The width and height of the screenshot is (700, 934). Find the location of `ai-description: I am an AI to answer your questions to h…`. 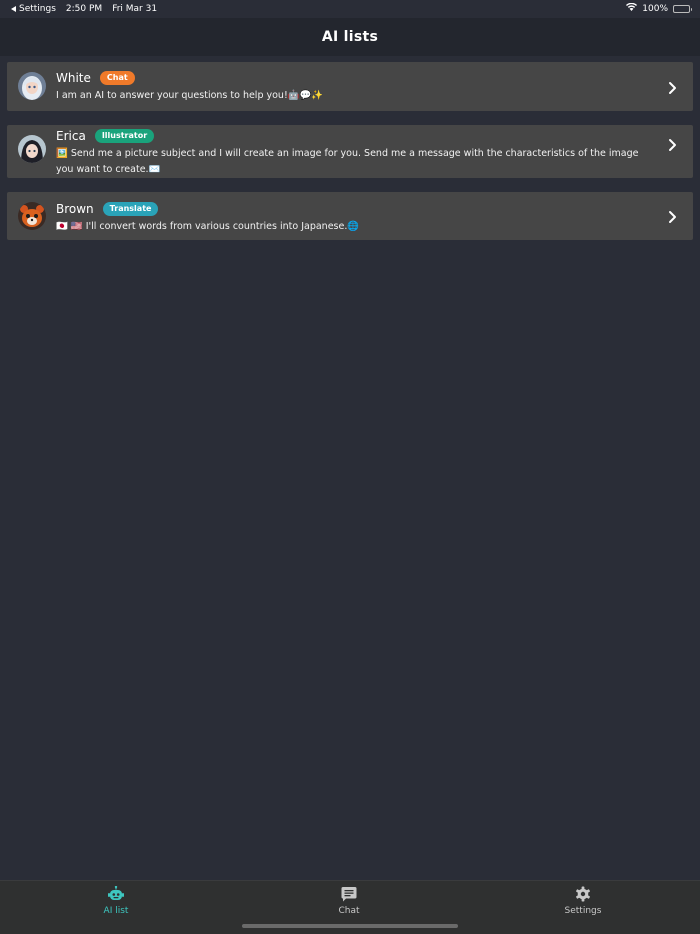

ai-description: I am an AI to answer your questions to h… is located at coordinates (190, 95).